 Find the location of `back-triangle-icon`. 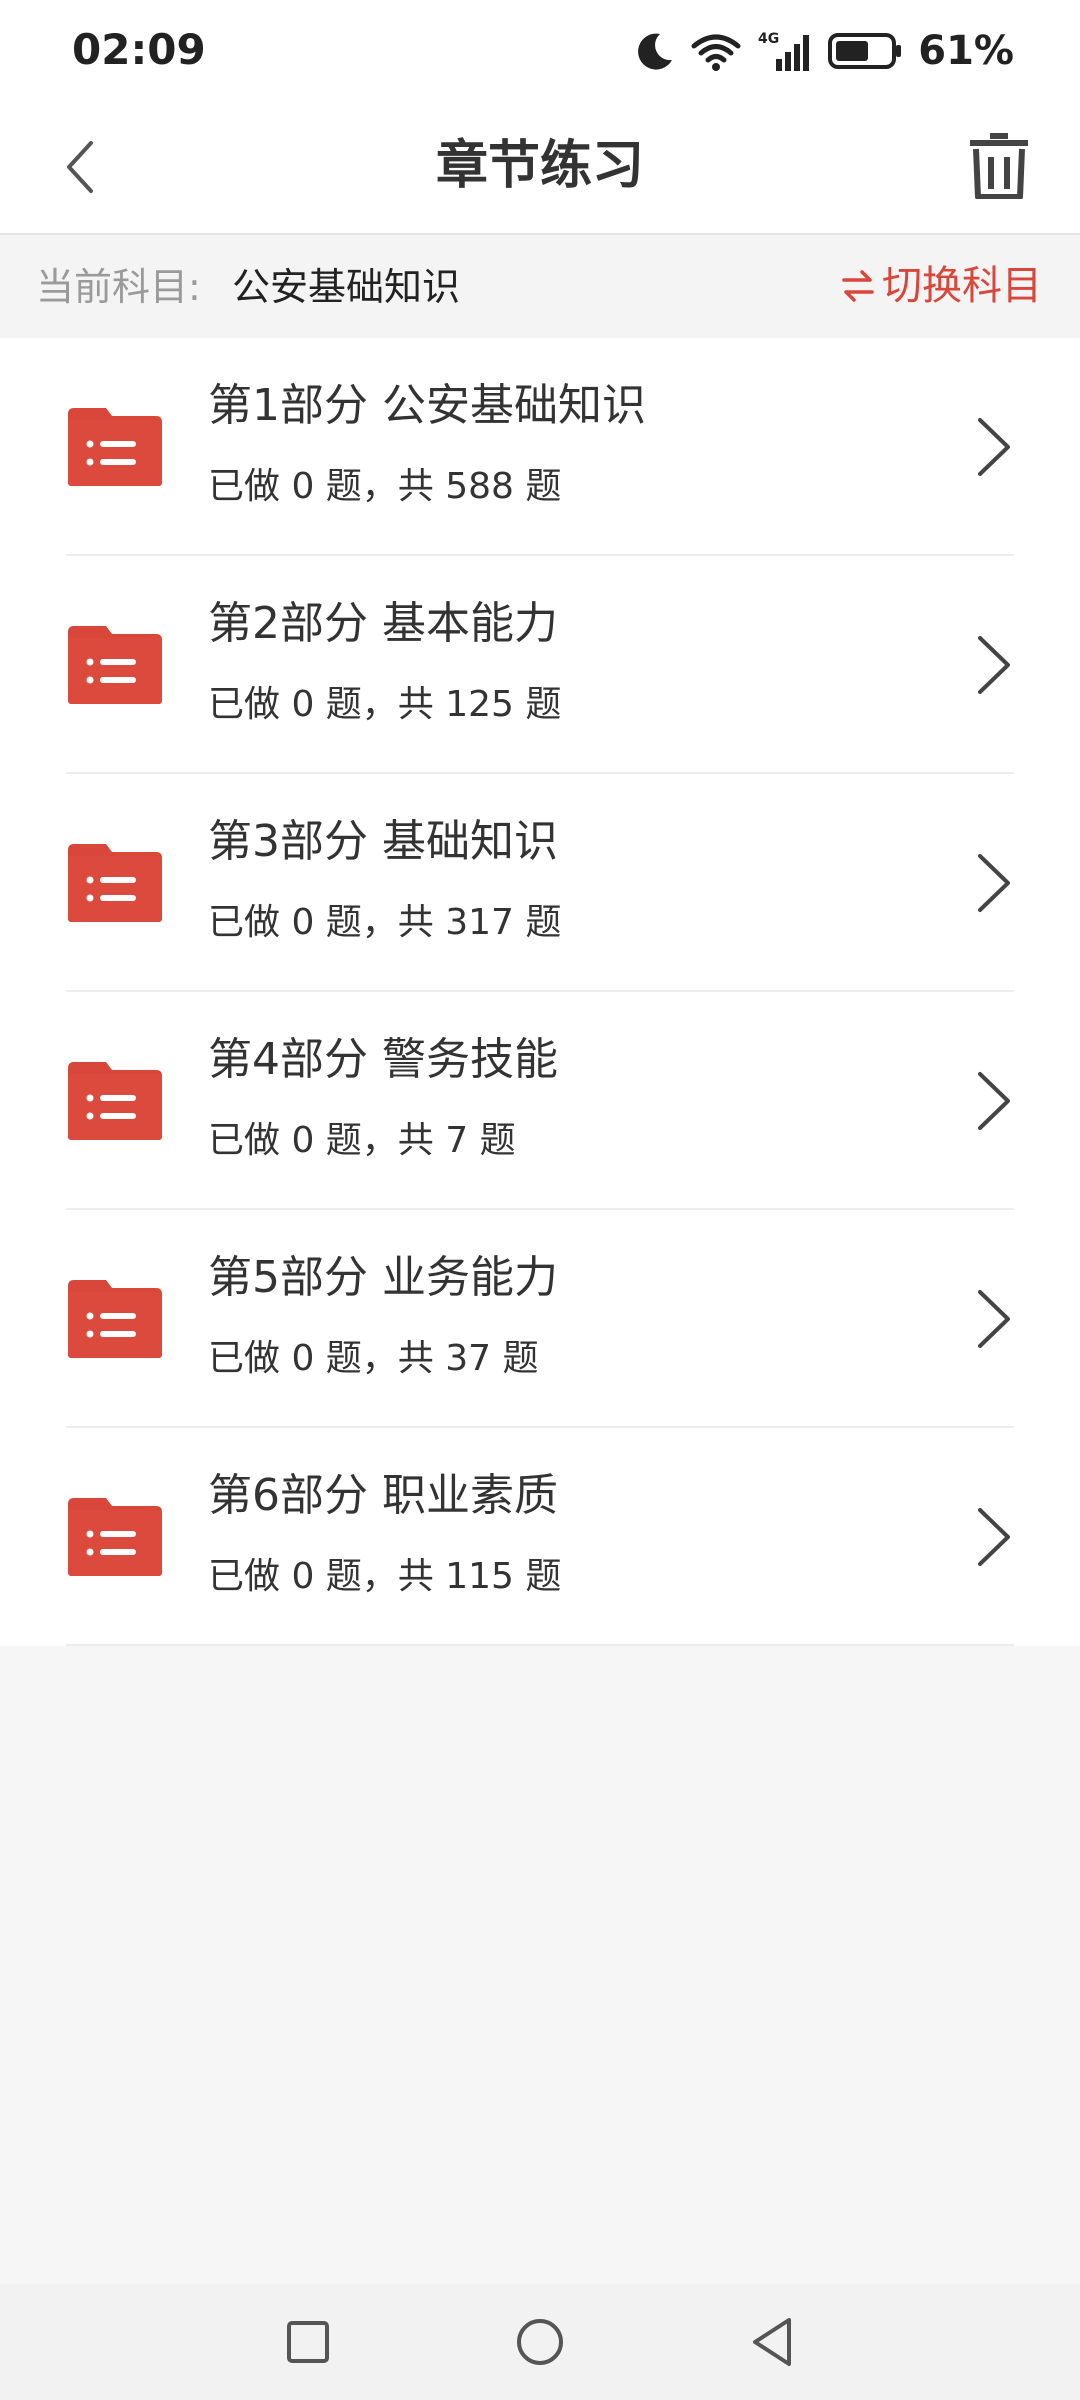

back-triangle-icon is located at coordinates (772, 2342).